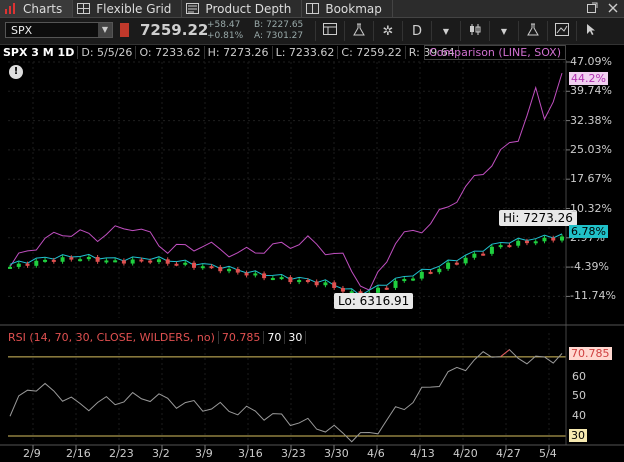 The height and width of the screenshot is (462, 624). I want to click on timeframe-label: D, so click(416, 31).